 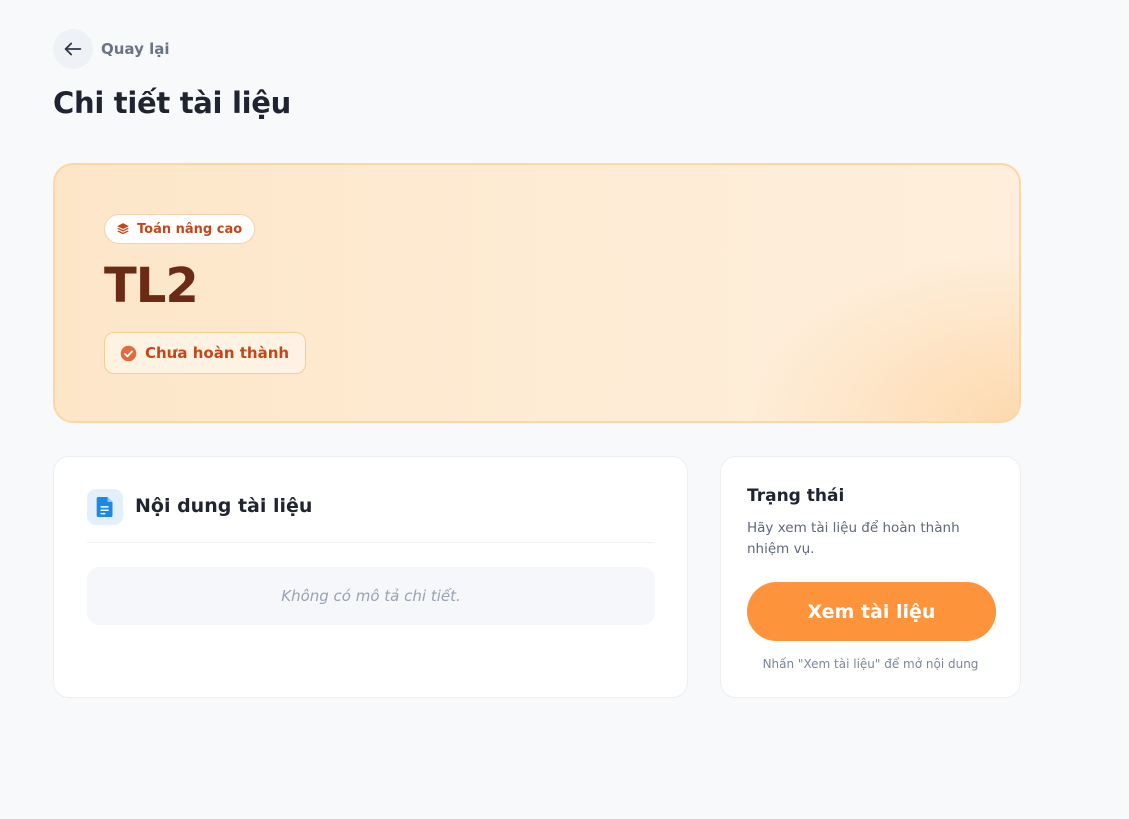 I want to click on document-icon, so click(x=104, y=507).